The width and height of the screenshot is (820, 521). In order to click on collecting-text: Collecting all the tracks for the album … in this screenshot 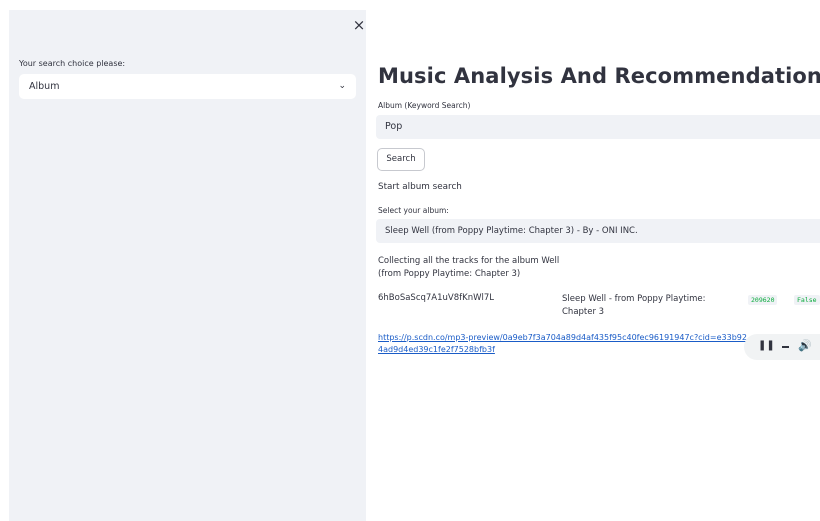, I will do `click(469, 267)`.